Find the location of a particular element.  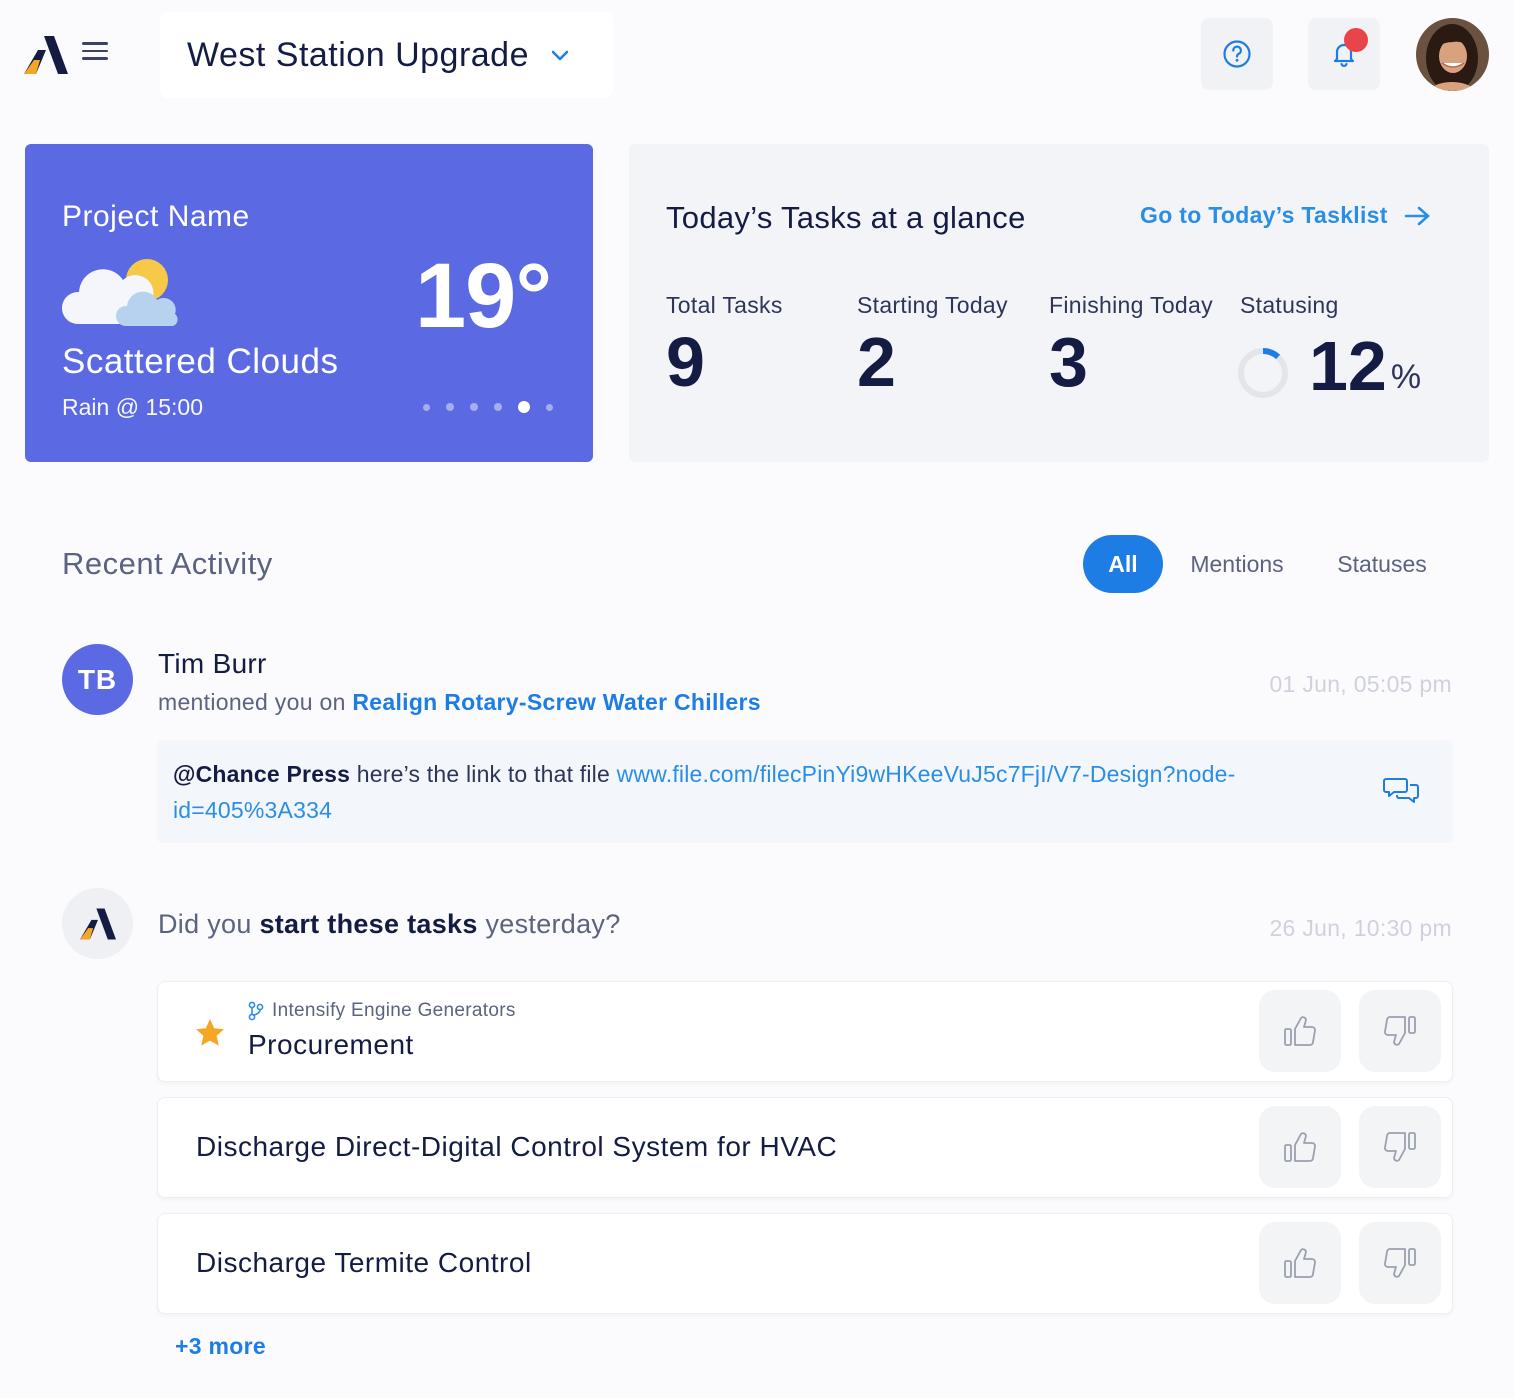

stat-statusing: Statusing 12 % is located at coordinates (1328, 346).